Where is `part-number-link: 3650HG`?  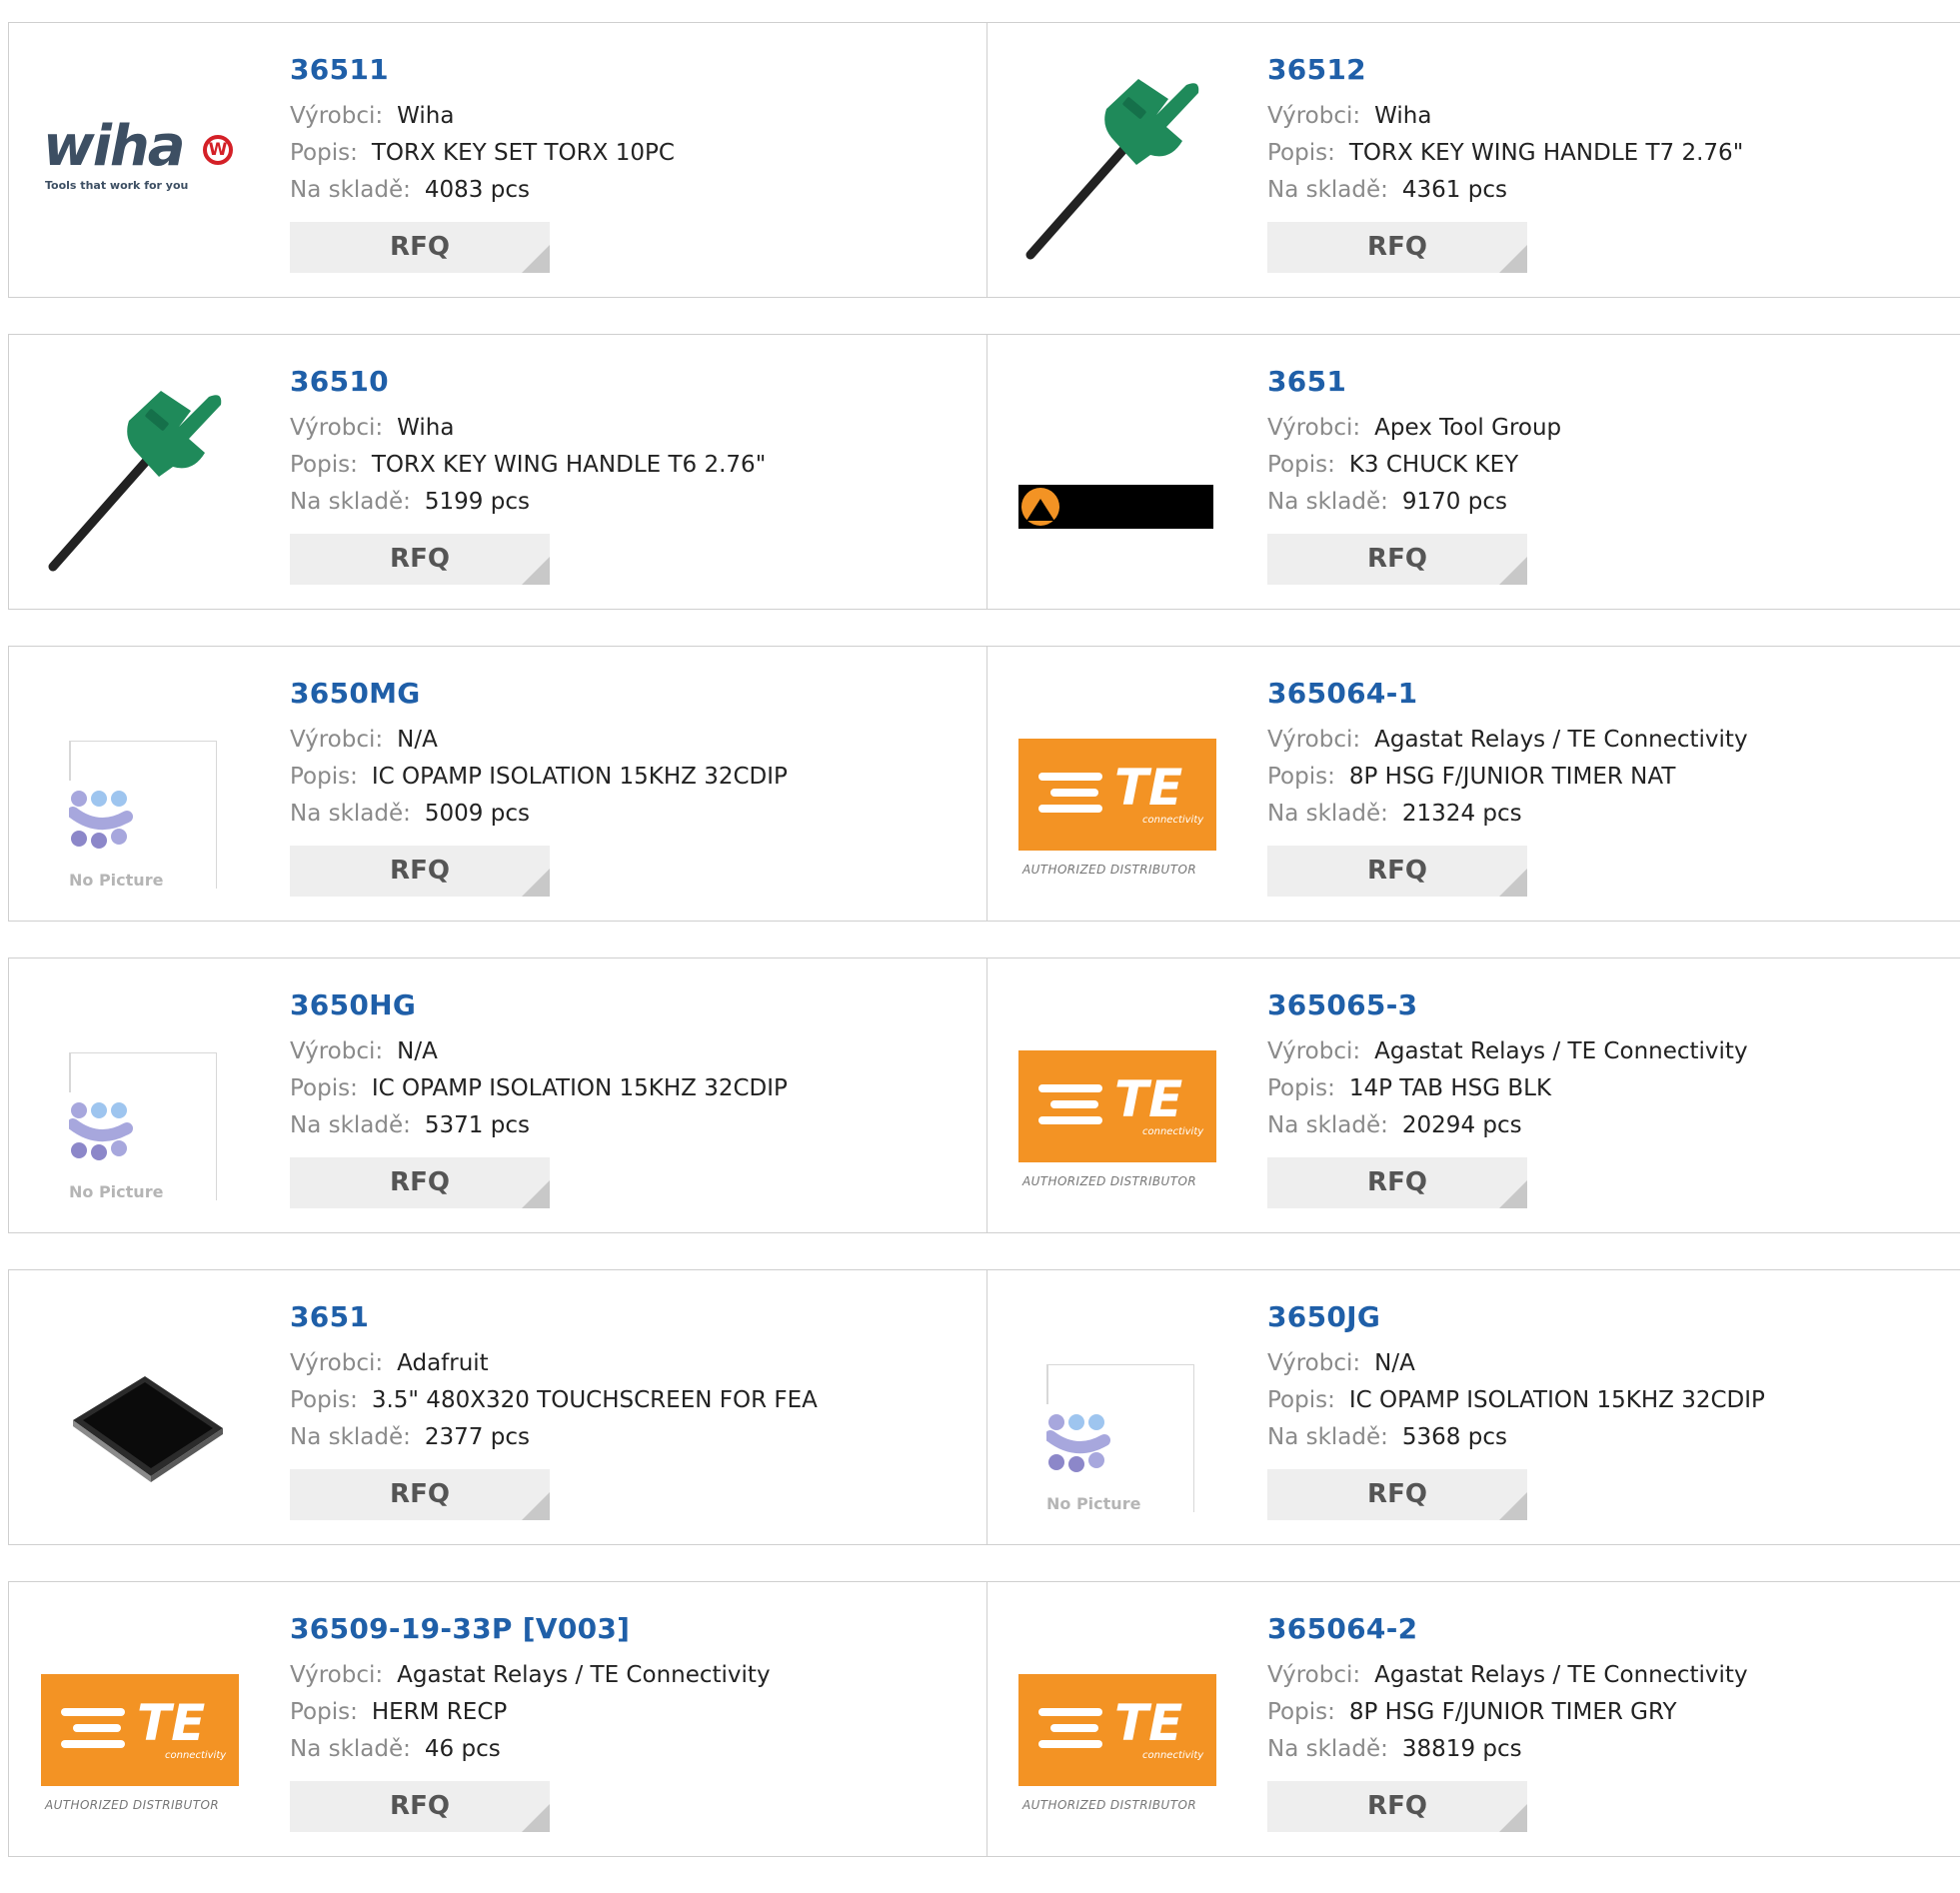
part-number-link: 3650HG is located at coordinates (539, 1005).